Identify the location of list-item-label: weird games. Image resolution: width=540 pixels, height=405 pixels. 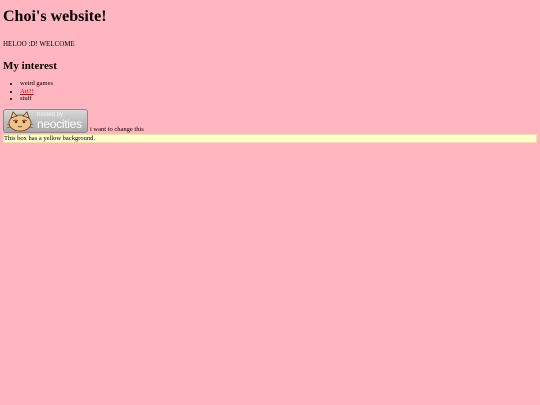
(37, 83).